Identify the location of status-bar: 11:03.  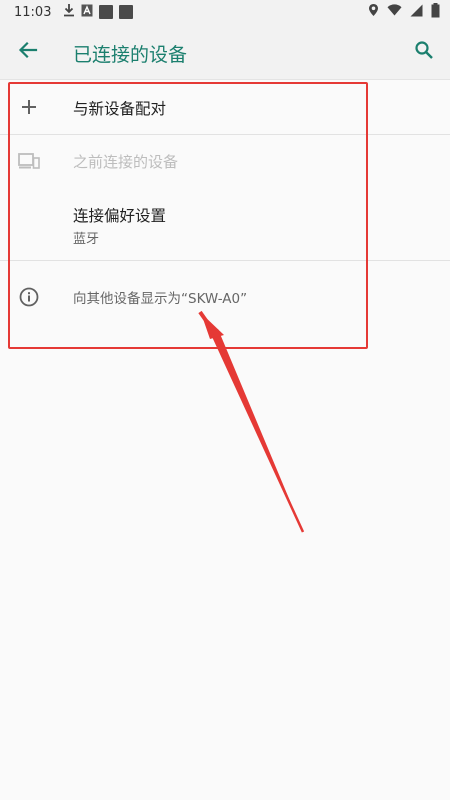
(225, 12).